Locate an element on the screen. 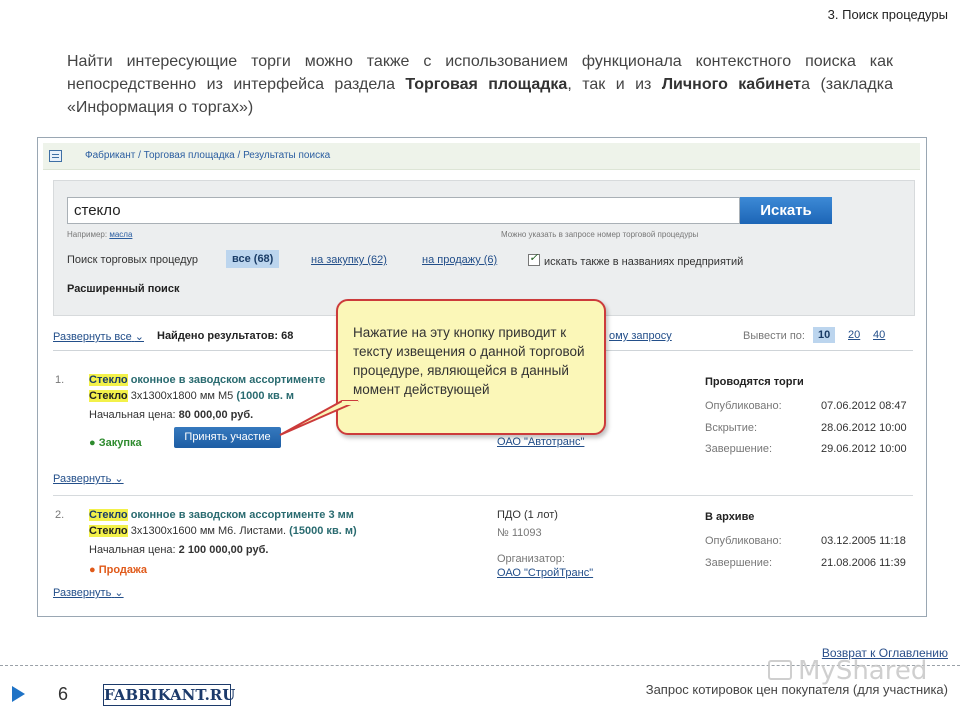  divider is located at coordinates (483, 495).